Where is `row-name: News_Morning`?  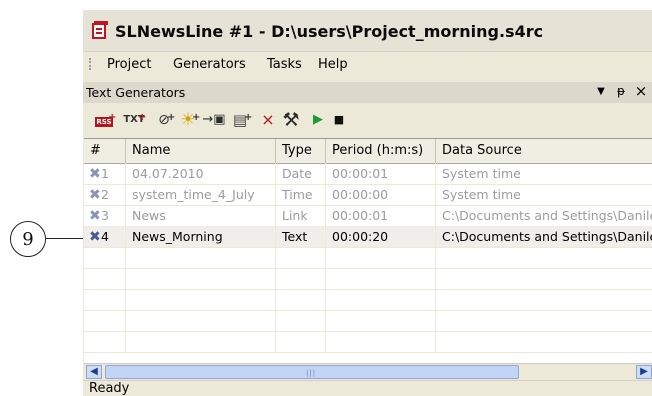 row-name: News_Morning is located at coordinates (201, 236).